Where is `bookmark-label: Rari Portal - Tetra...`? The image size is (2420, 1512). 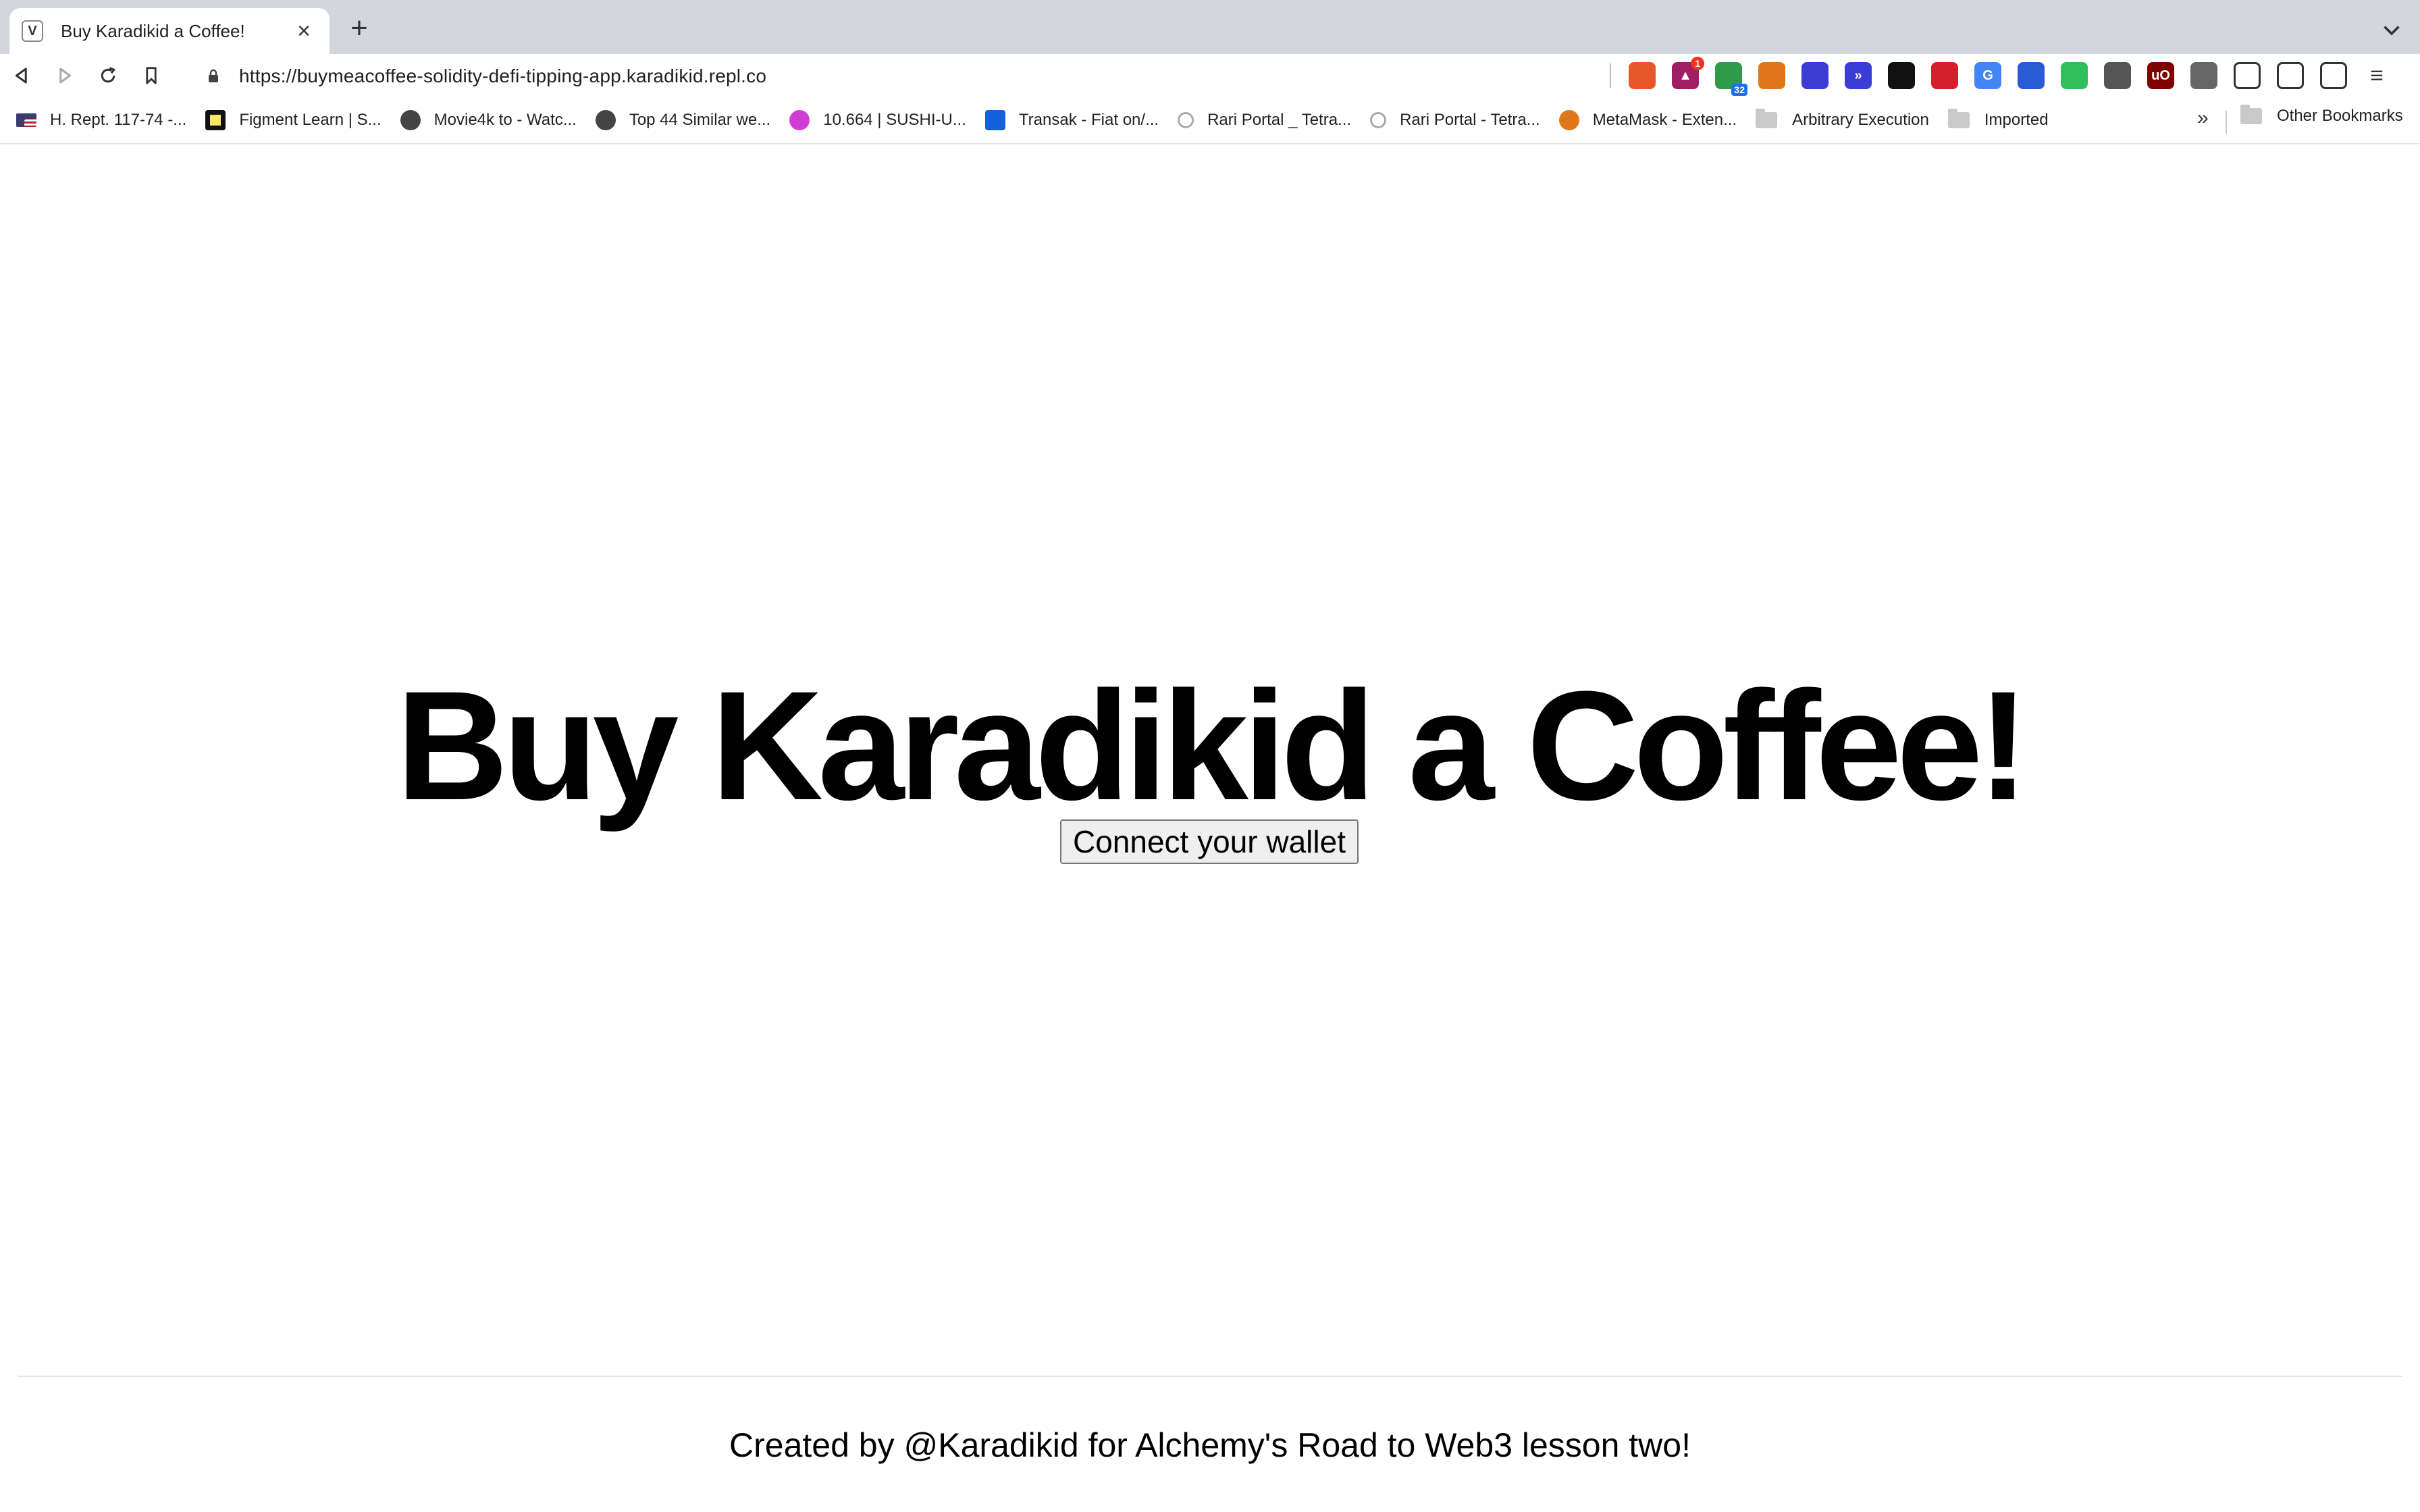
bookmark-label: Rari Portal - Tetra... is located at coordinates (1470, 120).